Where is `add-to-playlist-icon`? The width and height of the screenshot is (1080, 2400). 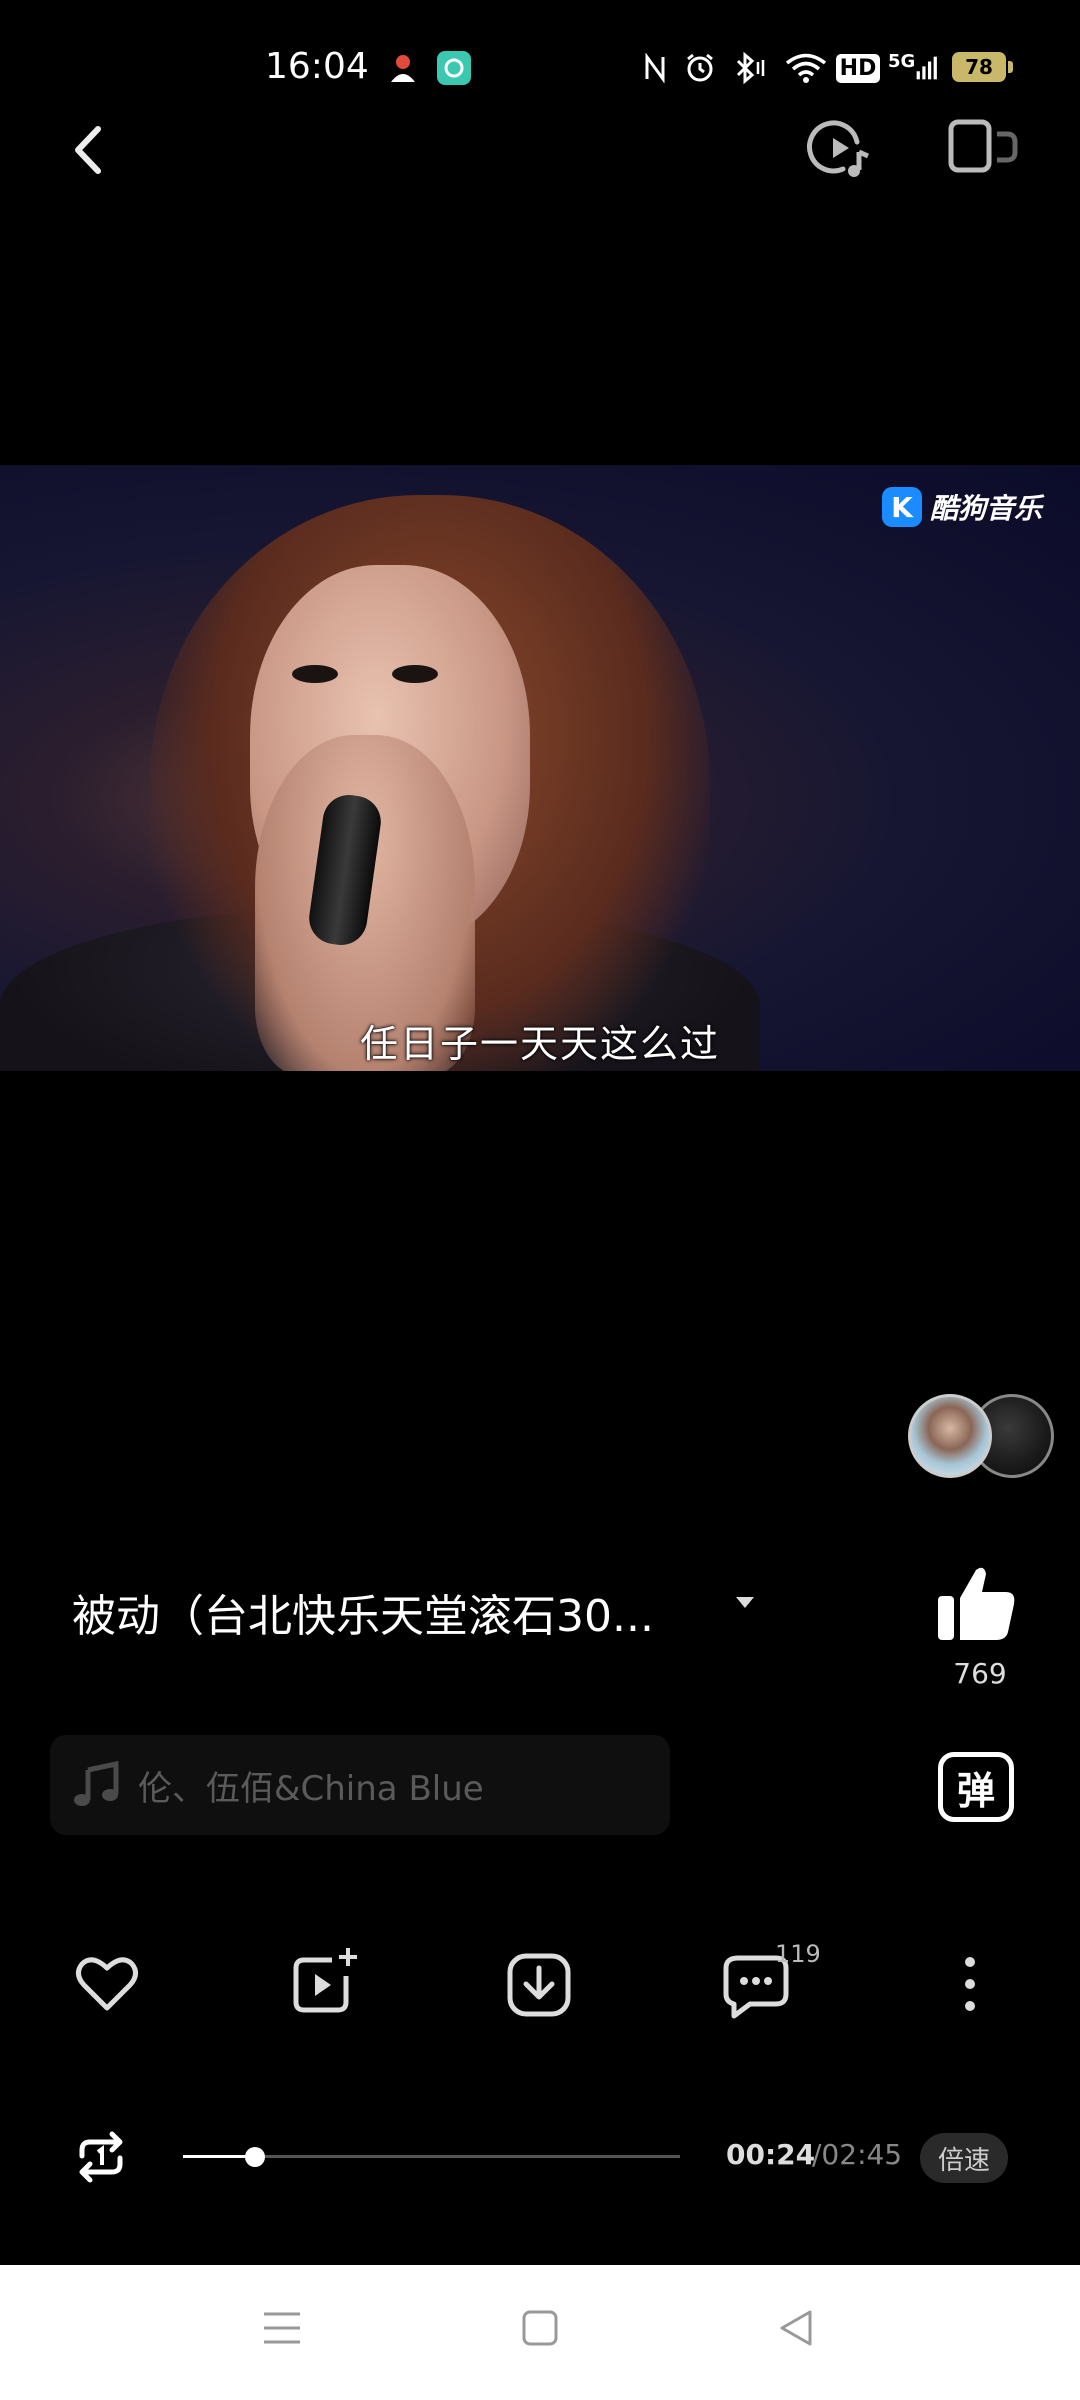 add-to-playlist-icon is located at coordinates (325, 1980).